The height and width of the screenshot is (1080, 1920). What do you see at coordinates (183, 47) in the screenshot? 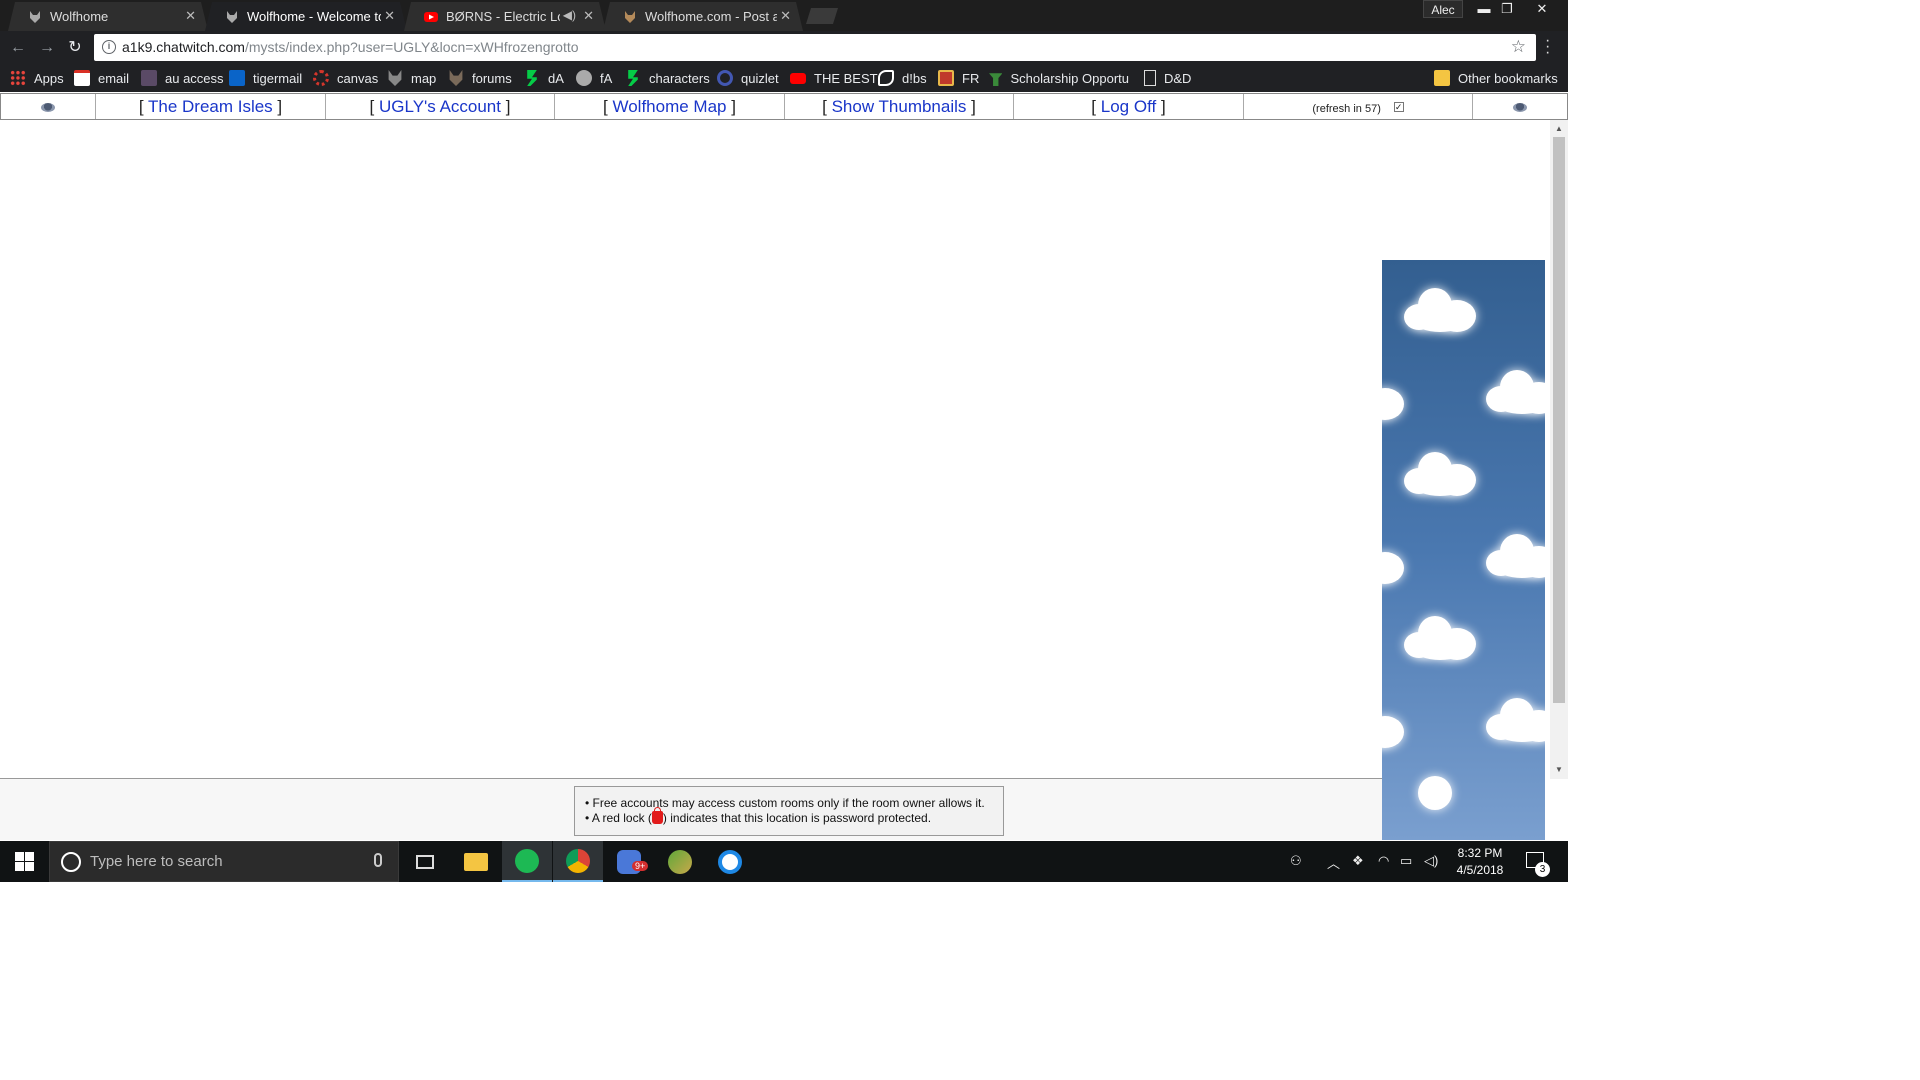
I see `url-host: a1k9.chatwitch.com` at bounding box center [183, 47].